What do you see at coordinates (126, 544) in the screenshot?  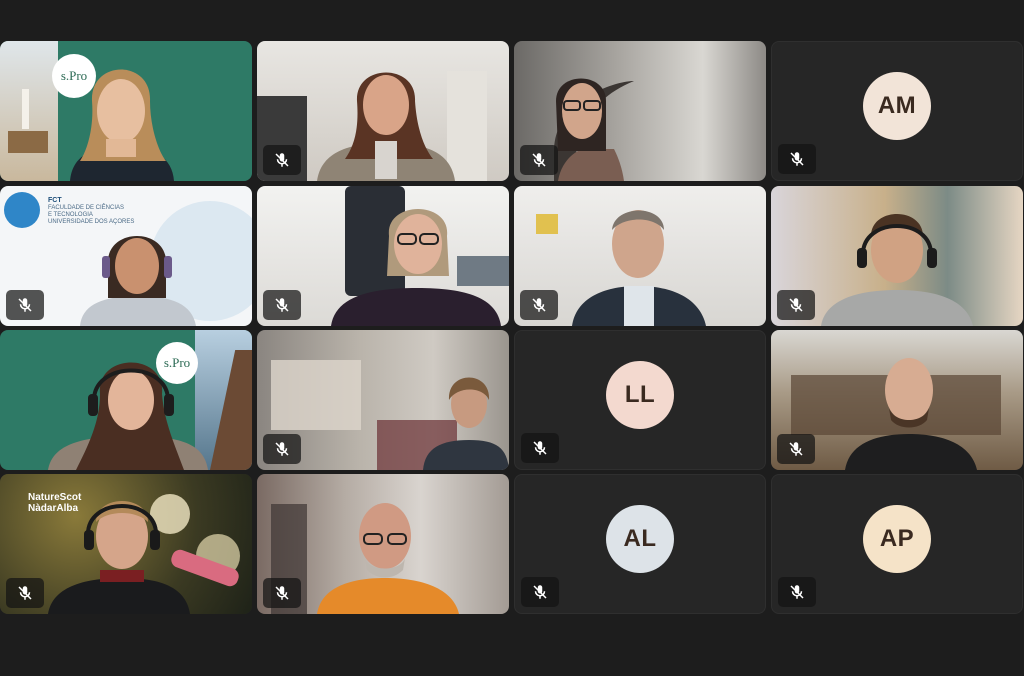 I see `video-tile-p13: NatureScot NàdarAlba` at bounding box center [126, 544].